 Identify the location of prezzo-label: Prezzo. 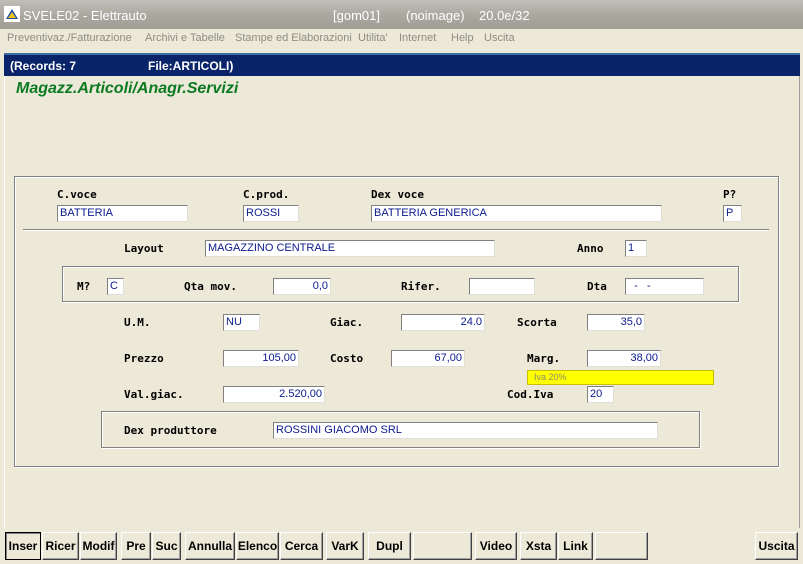
(144, 358).